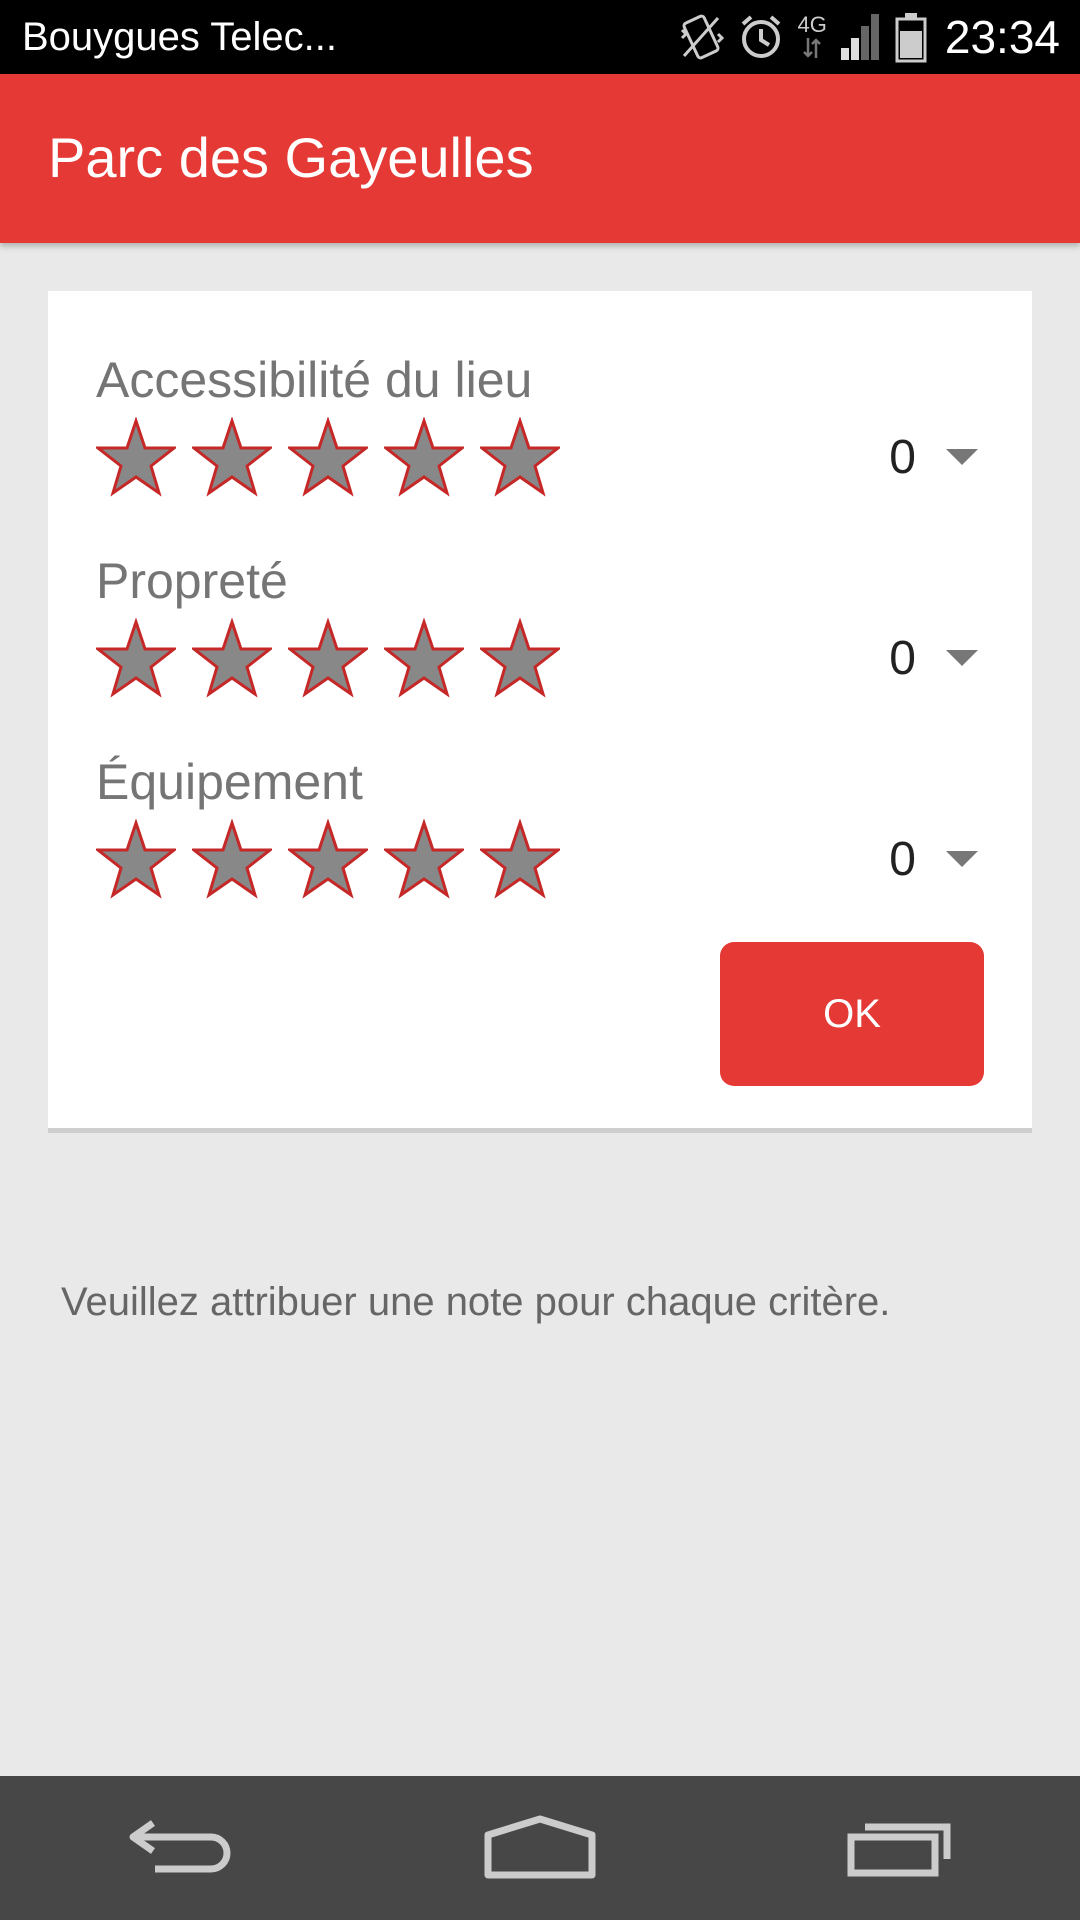  What do you see at coordinates (1002, 37) in the screenshot?
I see `clock: 23:34` at bounding box center [1002, 37].